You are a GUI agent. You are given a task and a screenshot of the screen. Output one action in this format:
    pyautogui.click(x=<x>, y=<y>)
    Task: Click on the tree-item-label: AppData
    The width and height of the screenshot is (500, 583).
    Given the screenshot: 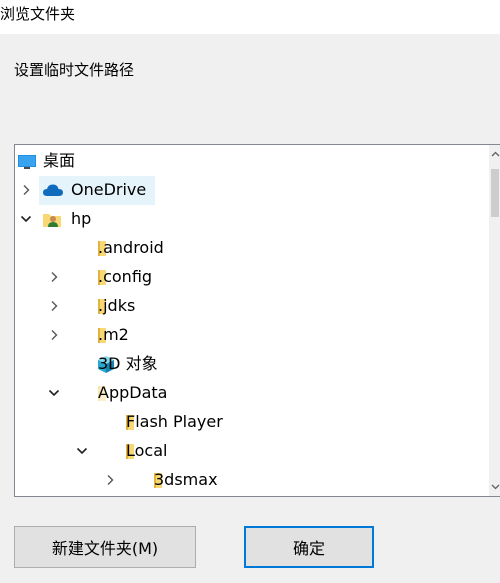 What is the action you would take?
    pyautogui.click(x=133, y=392)
    